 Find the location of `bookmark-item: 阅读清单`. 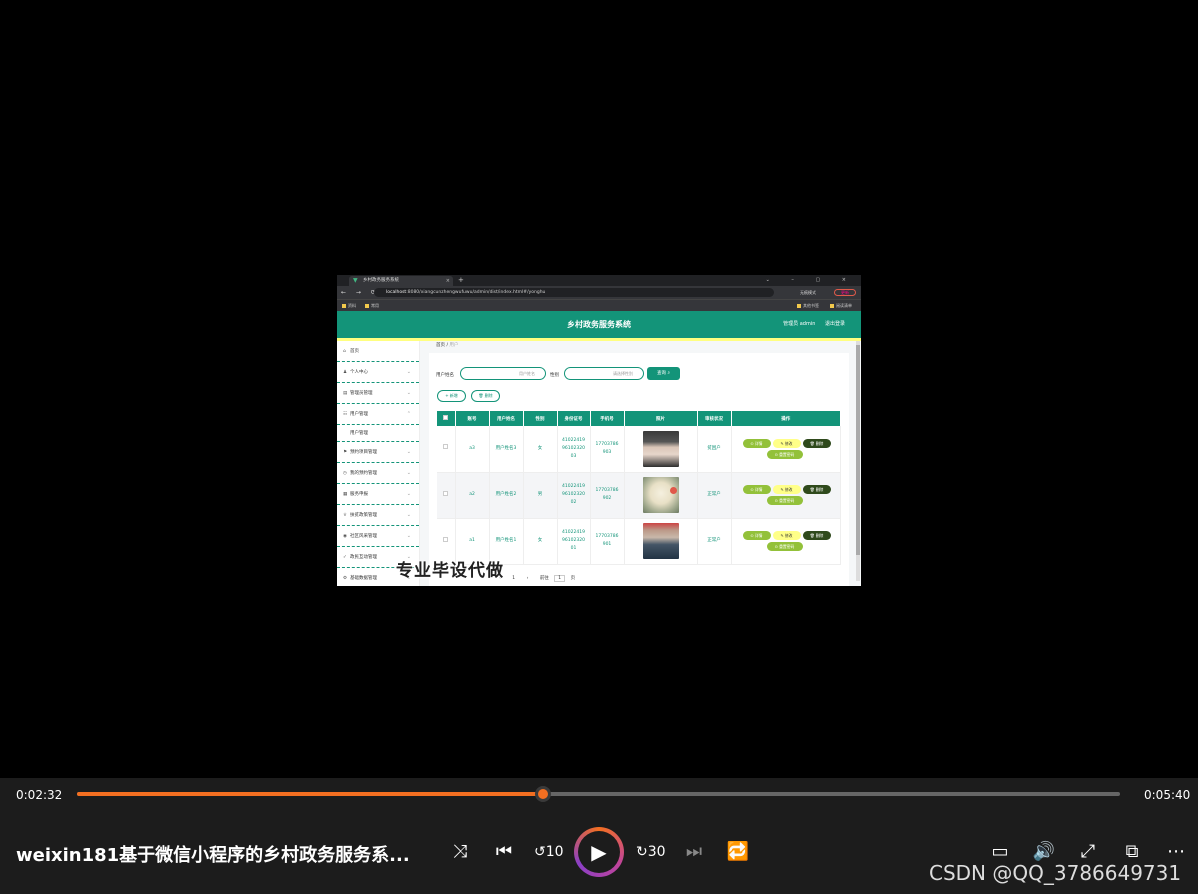

bookmark-item: 阅读清单 is located at coordinates (841, 305).